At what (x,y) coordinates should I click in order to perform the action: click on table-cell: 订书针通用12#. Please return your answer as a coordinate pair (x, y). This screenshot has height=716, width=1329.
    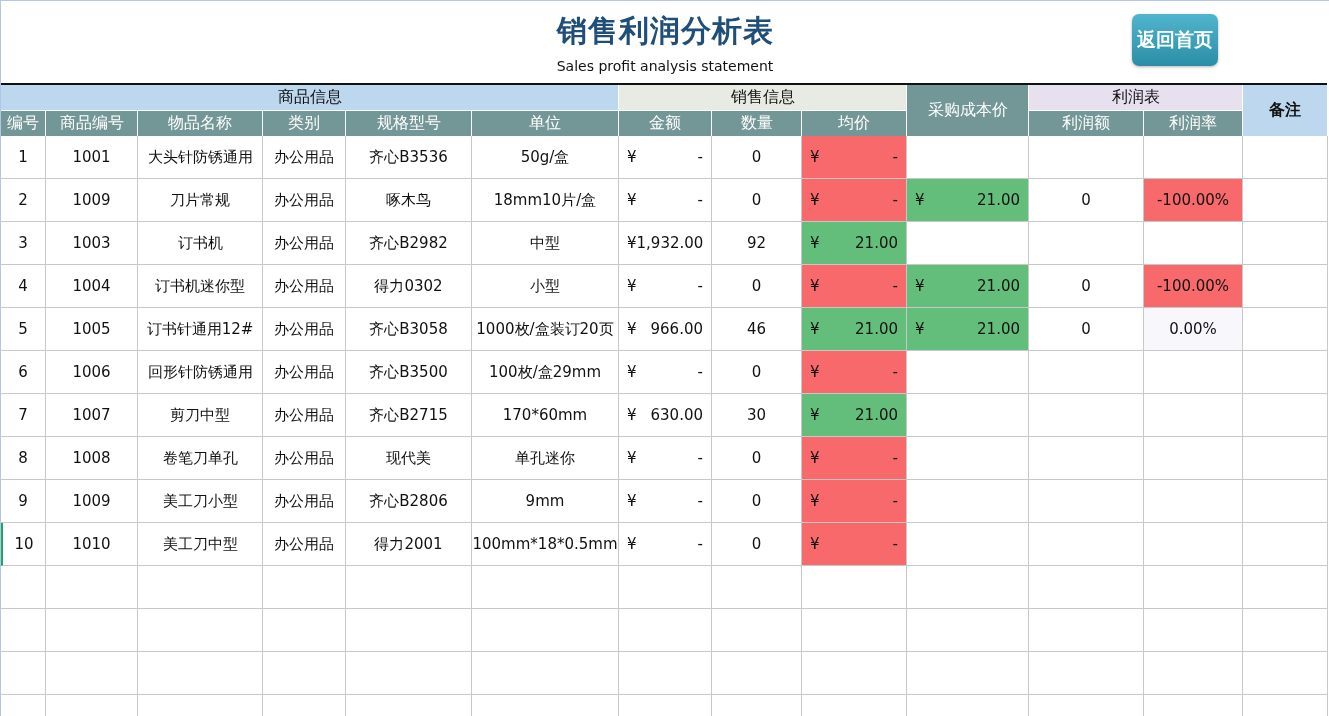
    Looking at the image, I should click on (200, 329).